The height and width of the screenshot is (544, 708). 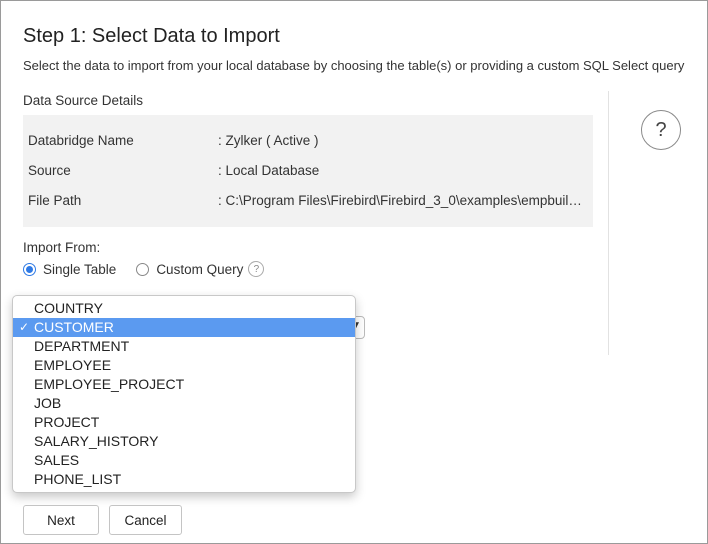 What do you see at coordinates (269, 170) in the screenshot?
I see `detail-value: : Local Database` at bounding box center [269, 170].